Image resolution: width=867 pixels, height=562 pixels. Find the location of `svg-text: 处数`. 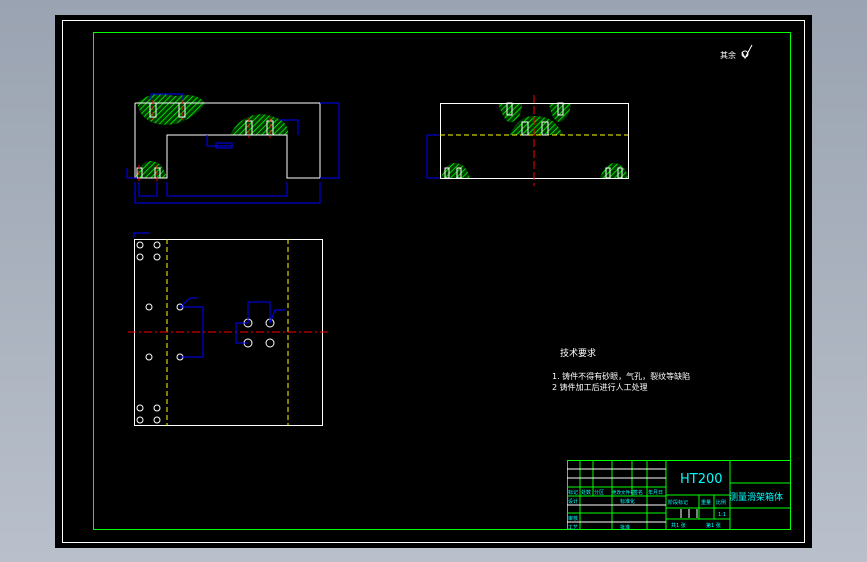

svg-text: 处数 is located at coordinates (586, 492).